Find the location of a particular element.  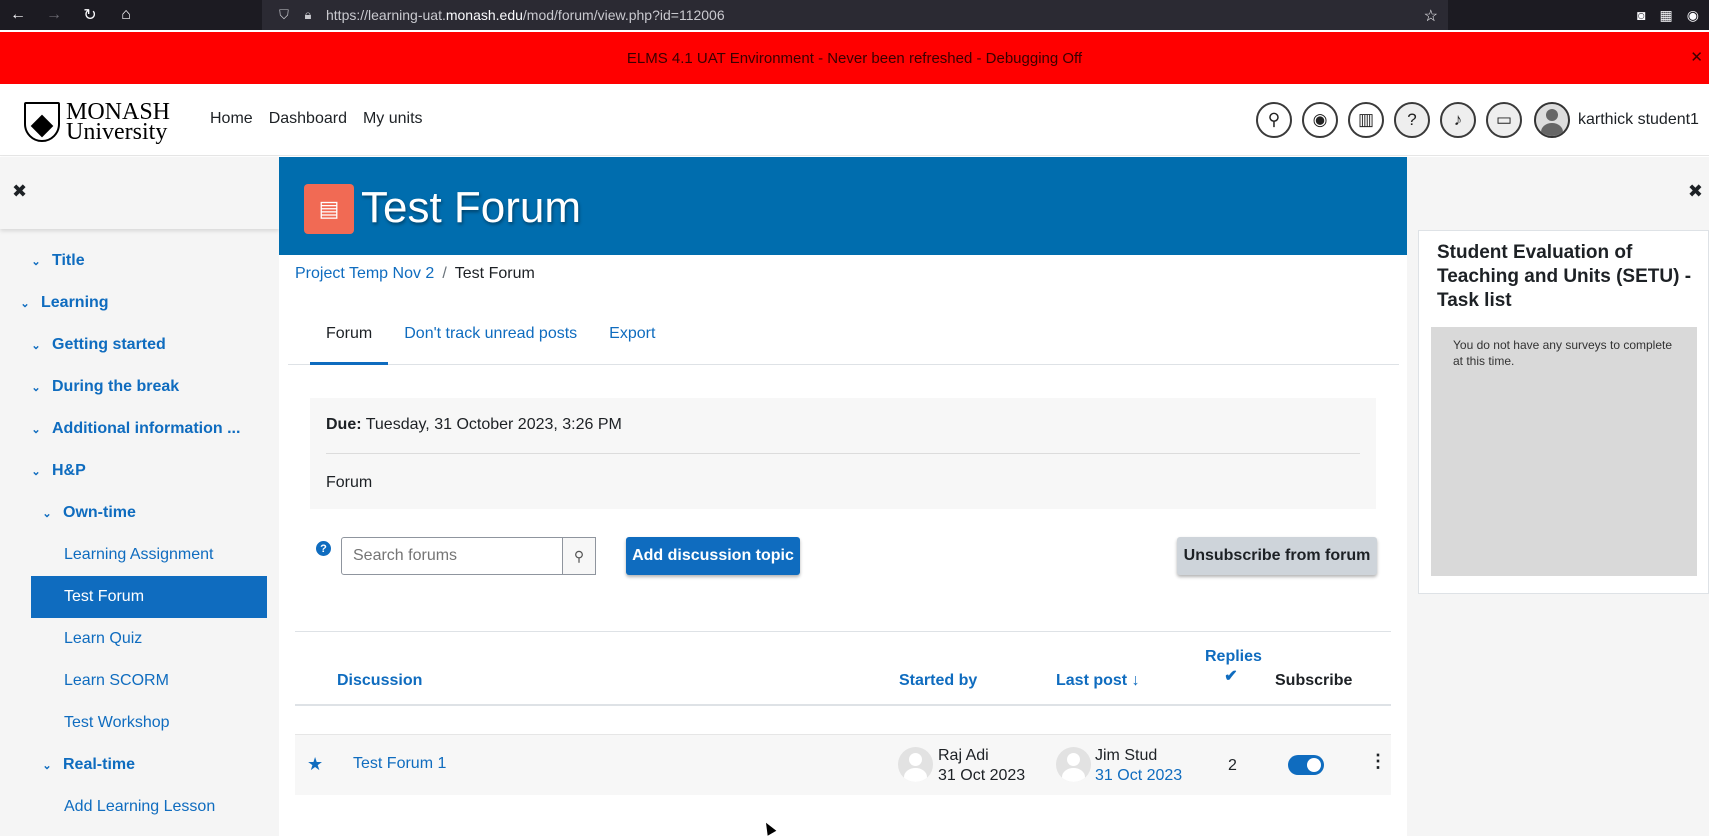

secondary-navigation: Forum Don't track unread posts Export is located at coordinates (843, 340).